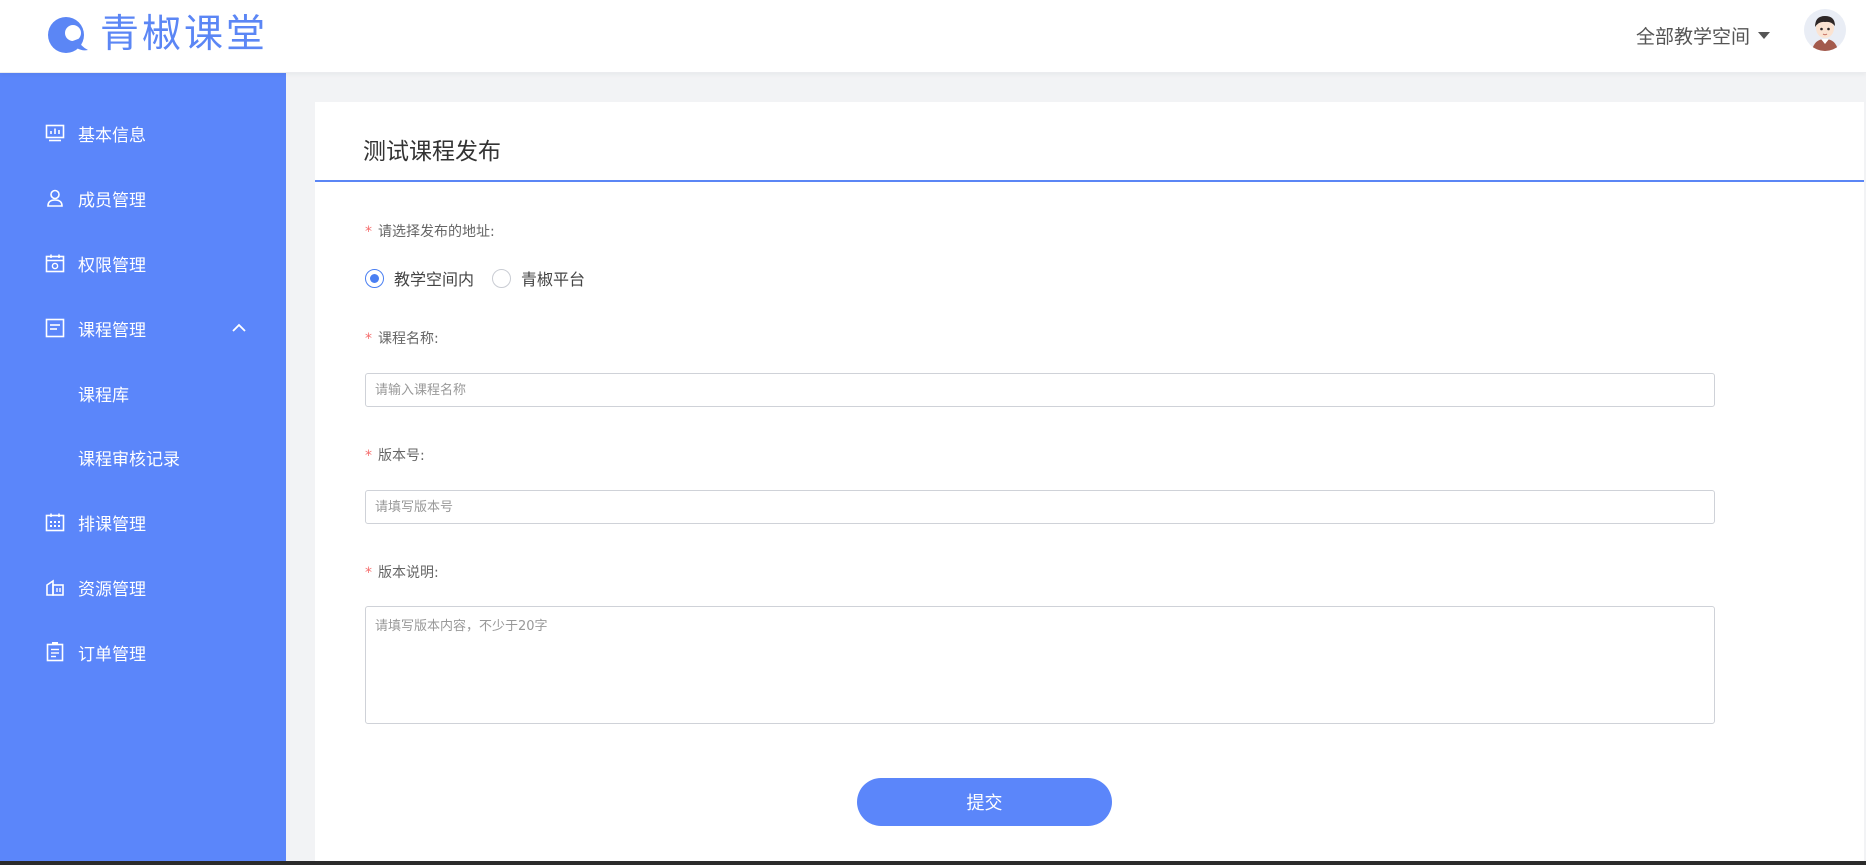 The width and height of the screenshot is (1866, 865). What do you see at coordinates (239, 328) in the screenshot?
I see `chevron-up-icon` at bounding box center [239, 328].